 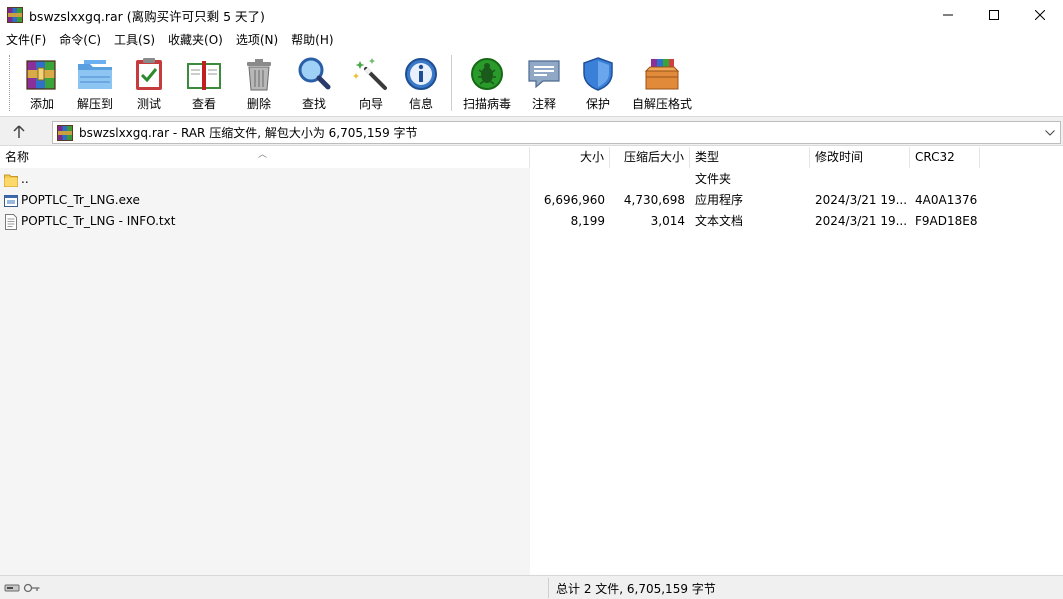 What do you see at coordinates (263, 155) in the screenshot?
I see `sort-indicator-icon: ︿` at bounding box center [263, 155].